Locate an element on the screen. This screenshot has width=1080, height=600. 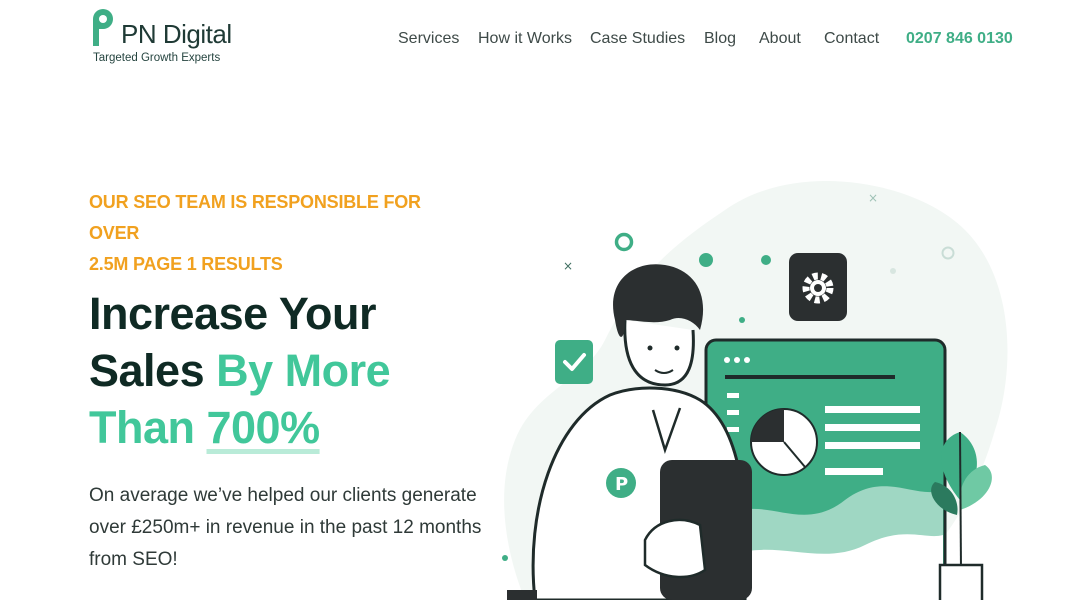
gear-icon is located at coordinates (818, 287).